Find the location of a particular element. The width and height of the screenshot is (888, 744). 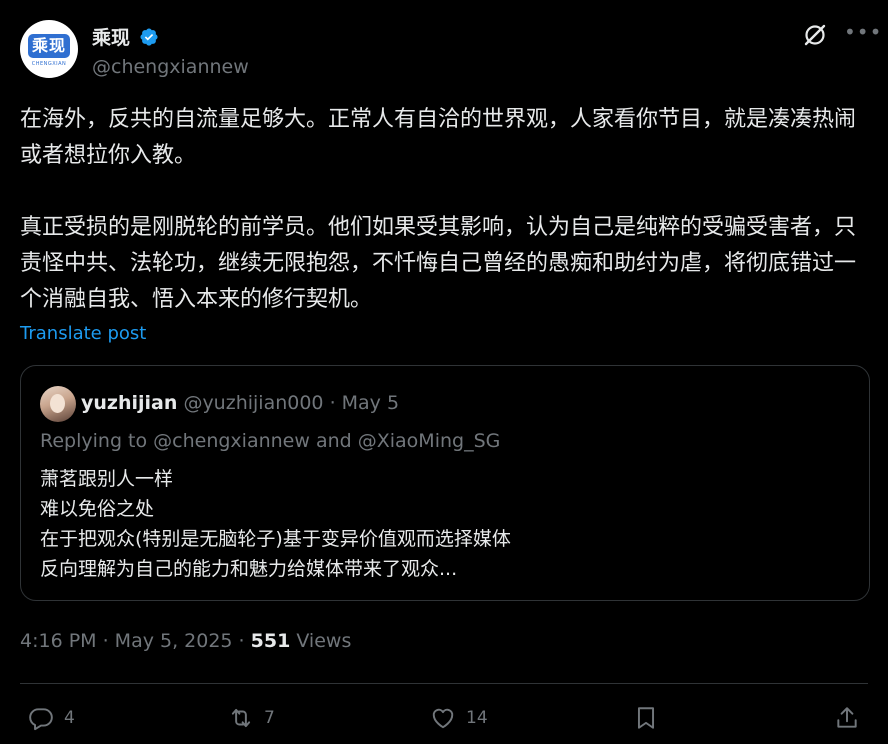

author-handle: @chengxiannew is located at coordinates (170, 67).